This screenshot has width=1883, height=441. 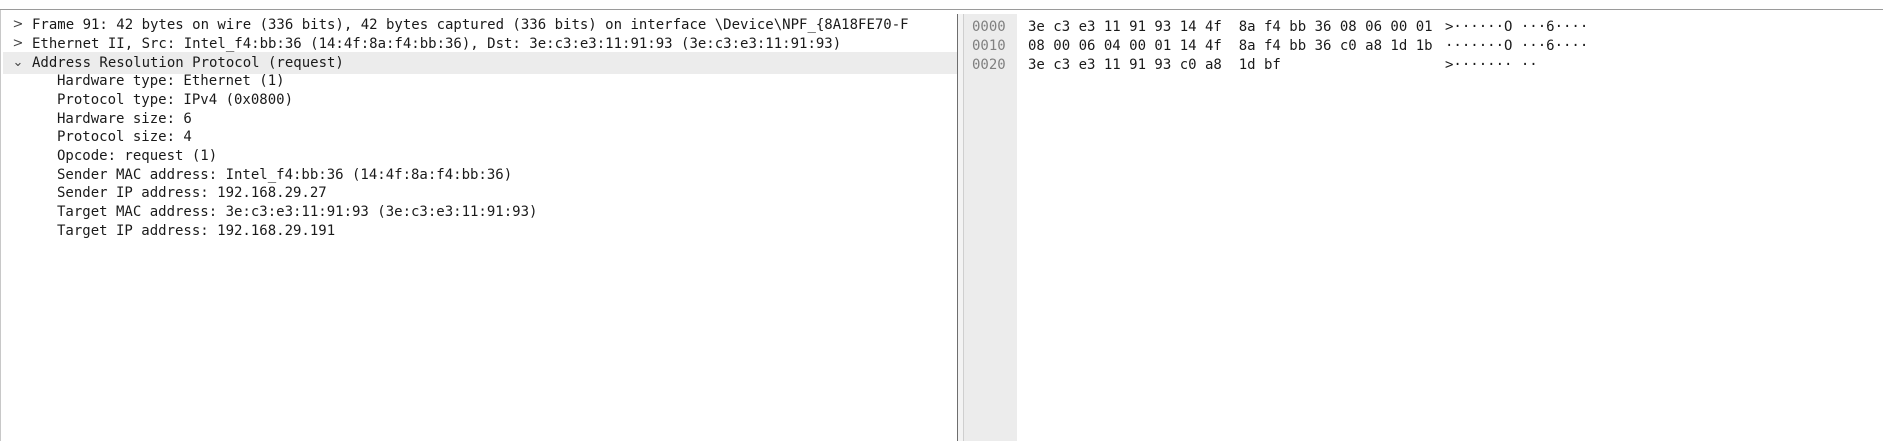 What do you see at coordinates (941, 5) in the screenshot?
I see `top-border` at bounding box center [941, 5].